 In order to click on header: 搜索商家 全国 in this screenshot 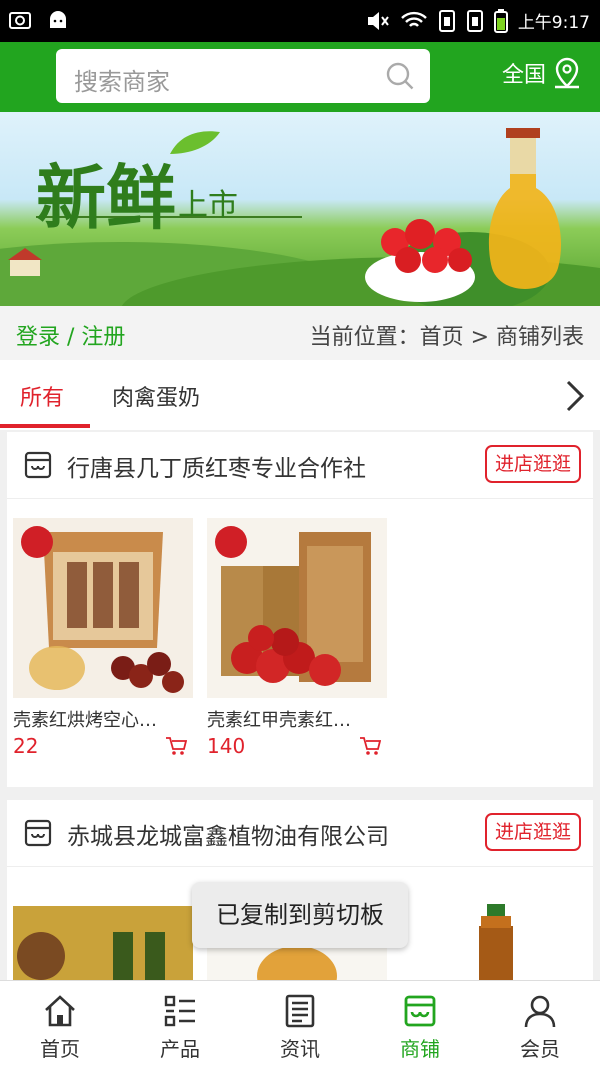, I will do `click(300, 77)`.